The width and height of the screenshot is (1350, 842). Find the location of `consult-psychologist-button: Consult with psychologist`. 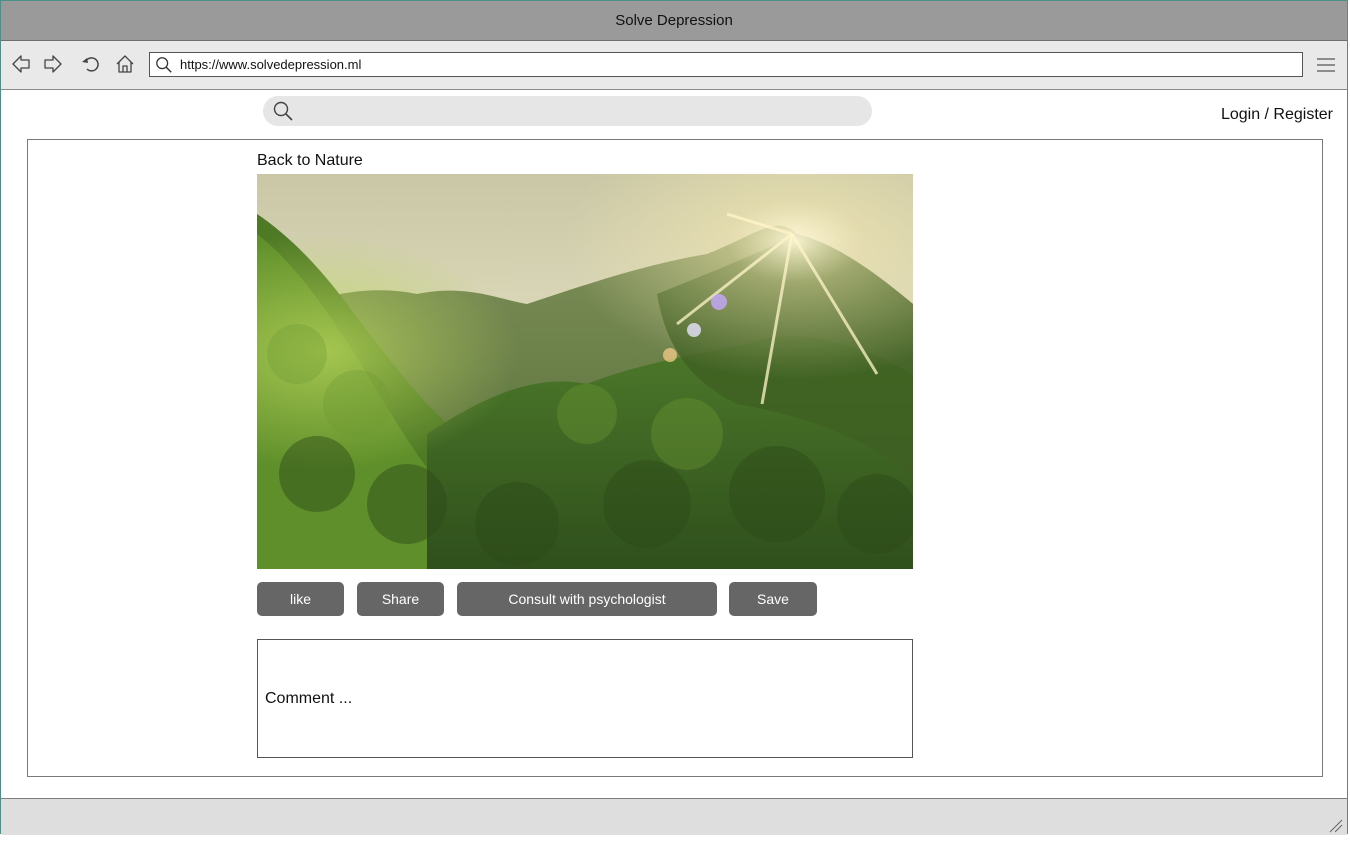

consult-psychologist-button: Consult with psychologist is located at coordinates (587, 599).